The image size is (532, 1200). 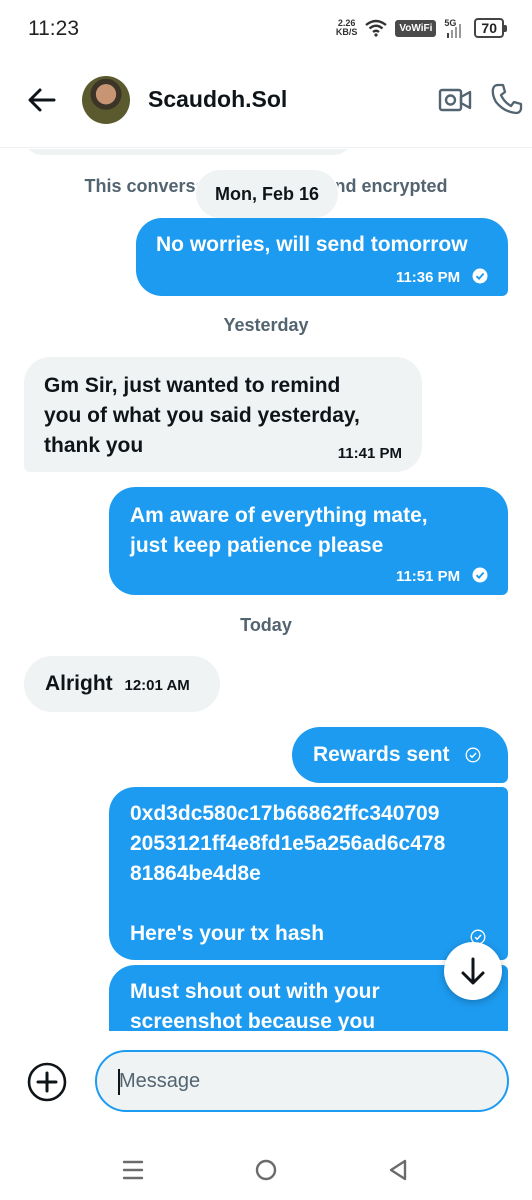 What do you see at coordinates (188, 152) in the screenshot?
I see `message-bubble-partial` at bounding box center [188, 152].